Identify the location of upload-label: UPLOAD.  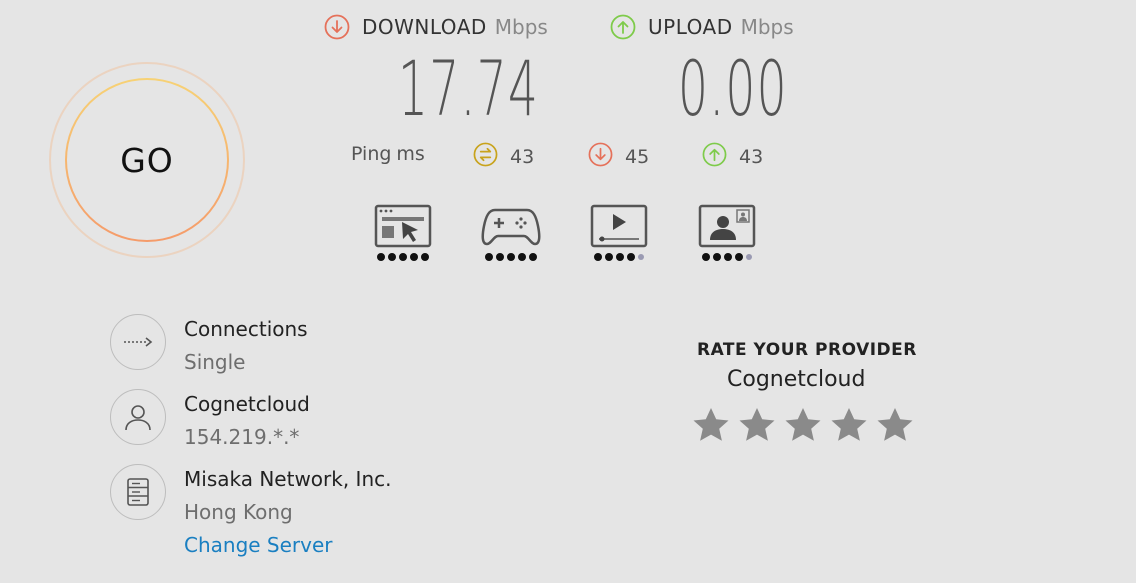
(690, 27).